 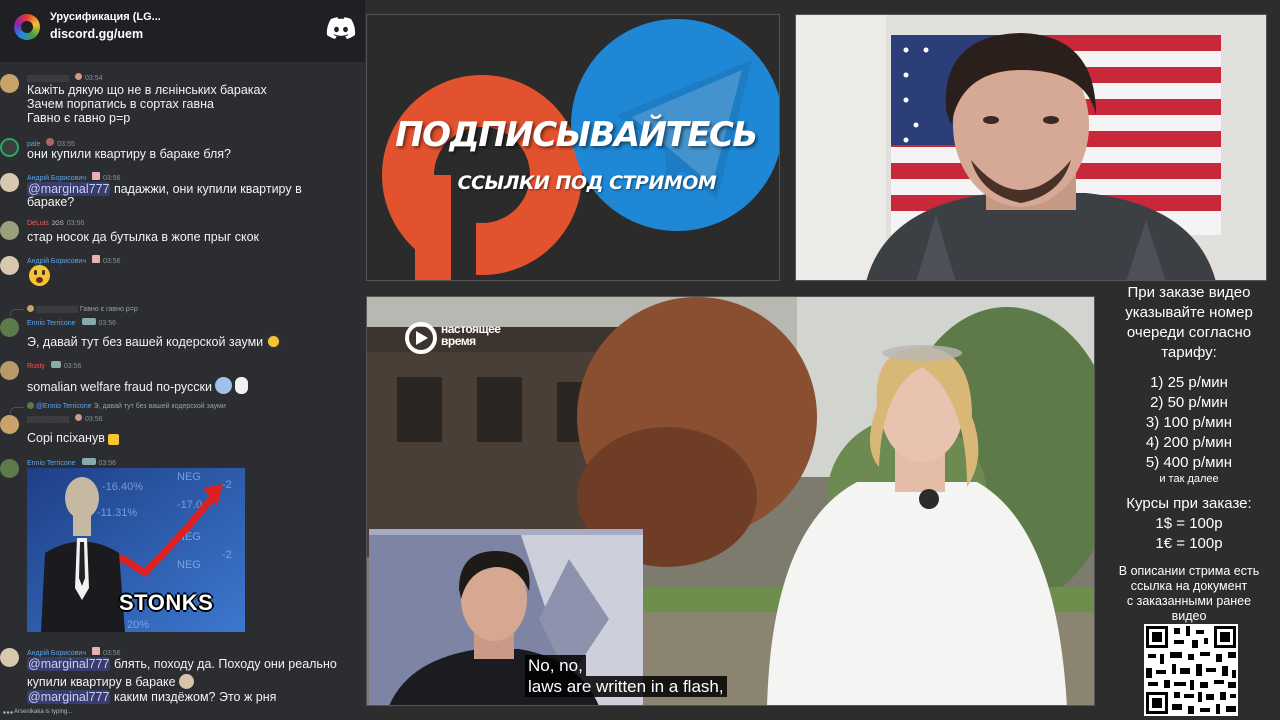 What do you see at coordinates (166, 602) in the screenshot?
I see `stonks-caption: STONKS` at bounding box center [166, 602].